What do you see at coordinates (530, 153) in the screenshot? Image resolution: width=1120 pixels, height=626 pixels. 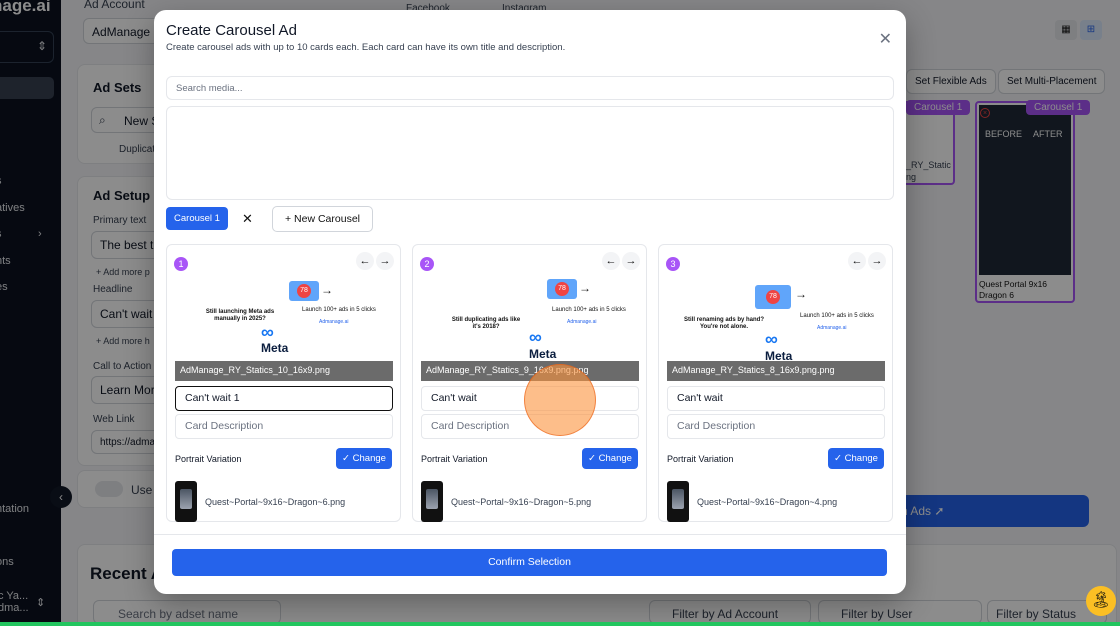 I see `media-grid` at bounding box center [530, 153].